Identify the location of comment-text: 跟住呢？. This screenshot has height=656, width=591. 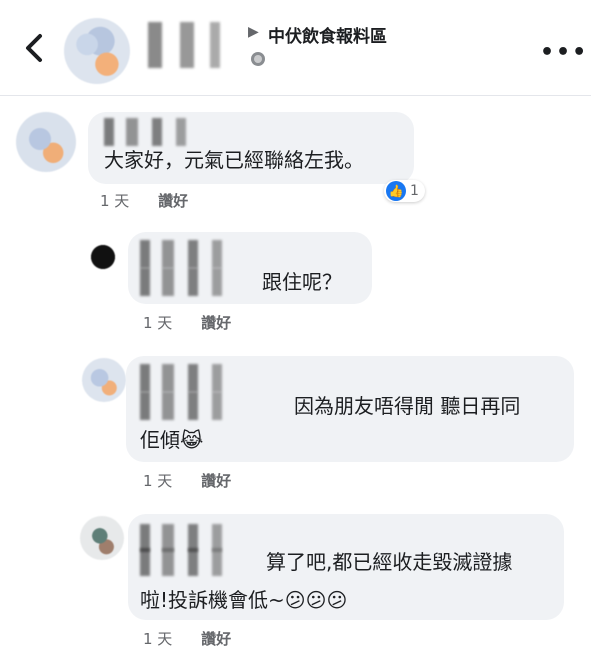
(302, 282).